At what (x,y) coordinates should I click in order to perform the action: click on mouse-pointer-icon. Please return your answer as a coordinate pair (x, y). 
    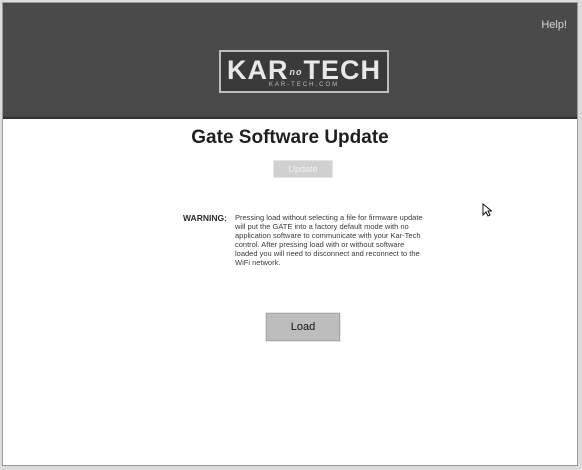
    Looking at the image, I should click on (487, 210).